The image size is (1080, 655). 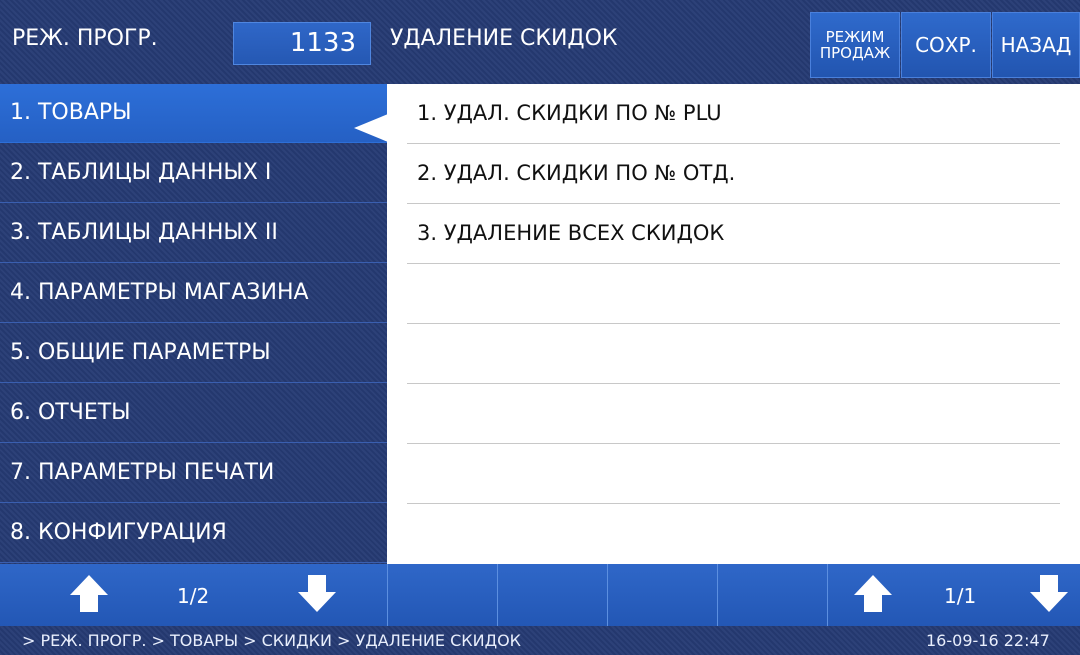 What do you see at coordinates (193, 533) in the screenshot?
I see `sidebar-item-configuration: 8. КОНФИГУРАЦИЯ` at bounding box center [193, 533].